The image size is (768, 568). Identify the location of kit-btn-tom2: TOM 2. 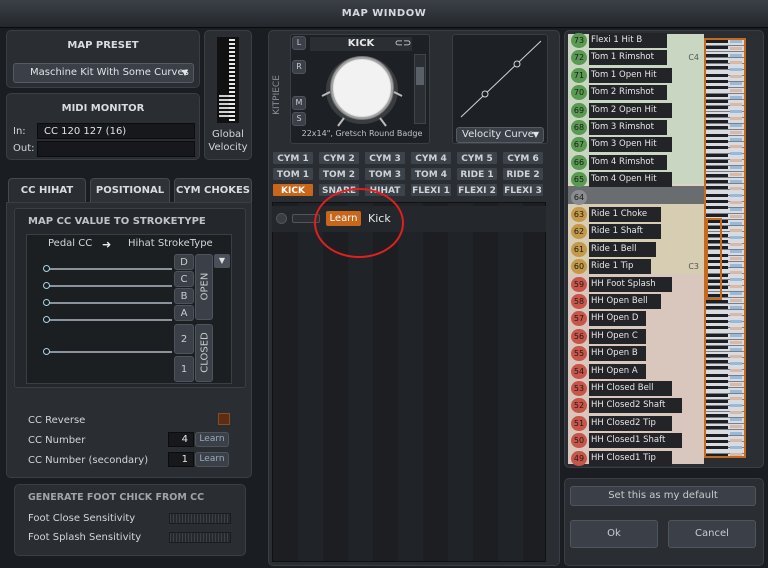
(339, 174).